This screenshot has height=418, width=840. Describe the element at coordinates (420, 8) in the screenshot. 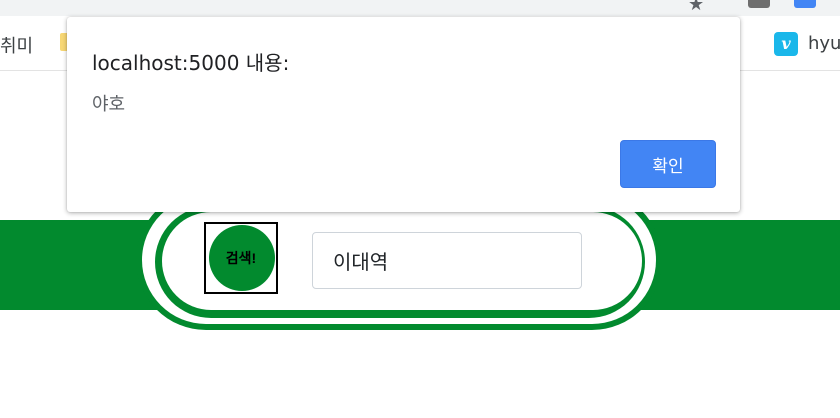

I see `browser-tab-strip: ★` at that location.